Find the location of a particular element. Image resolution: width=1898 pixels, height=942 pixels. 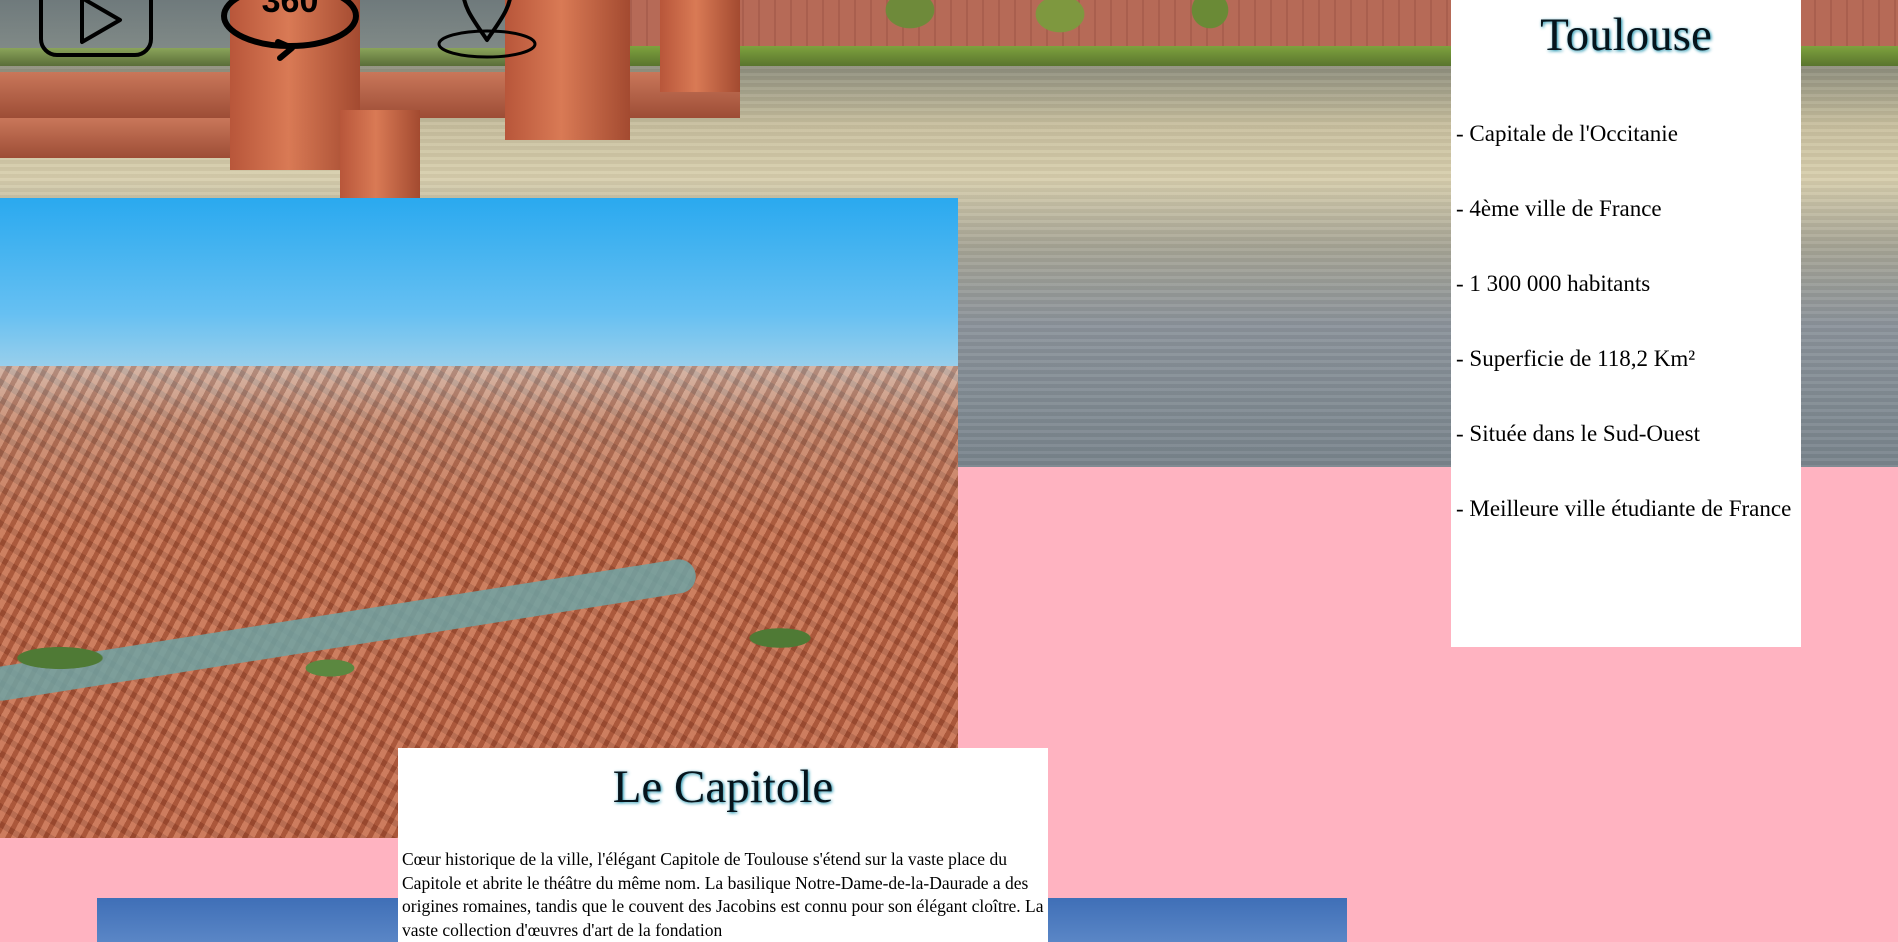

capitole-title: Le Capitole is located at coordinates (723, 787).